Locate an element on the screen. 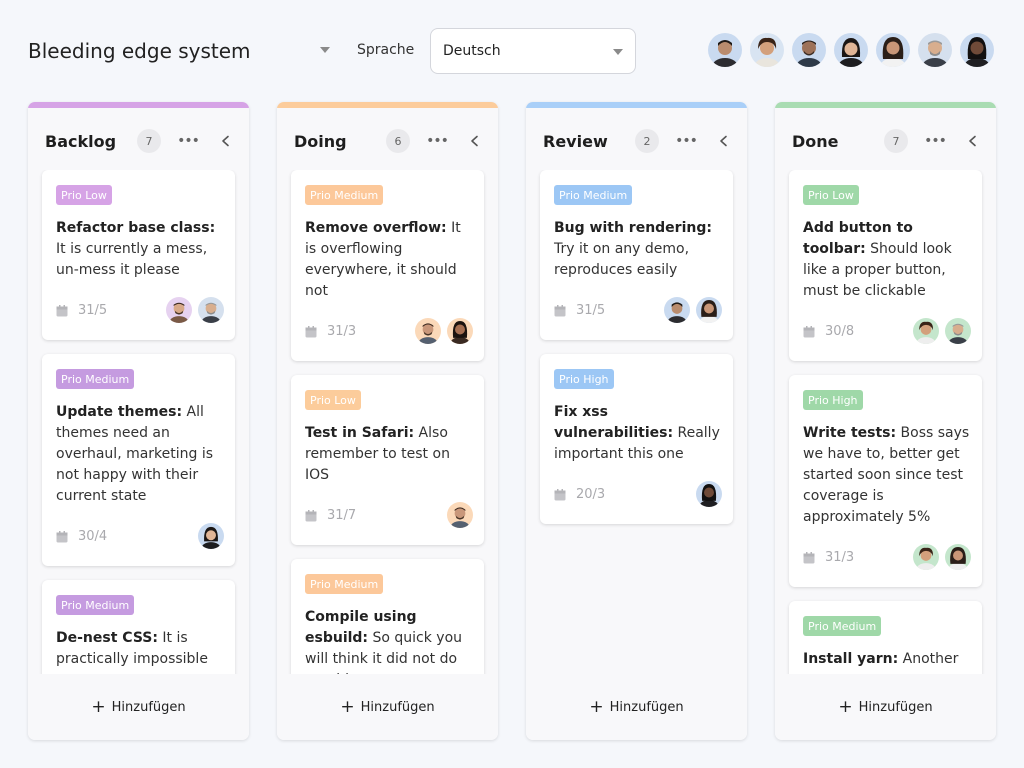 Image resolution: width=1024 pixels, height=768 pixels. column-header: Review 2 ••• is located at coordinates (636, 139).